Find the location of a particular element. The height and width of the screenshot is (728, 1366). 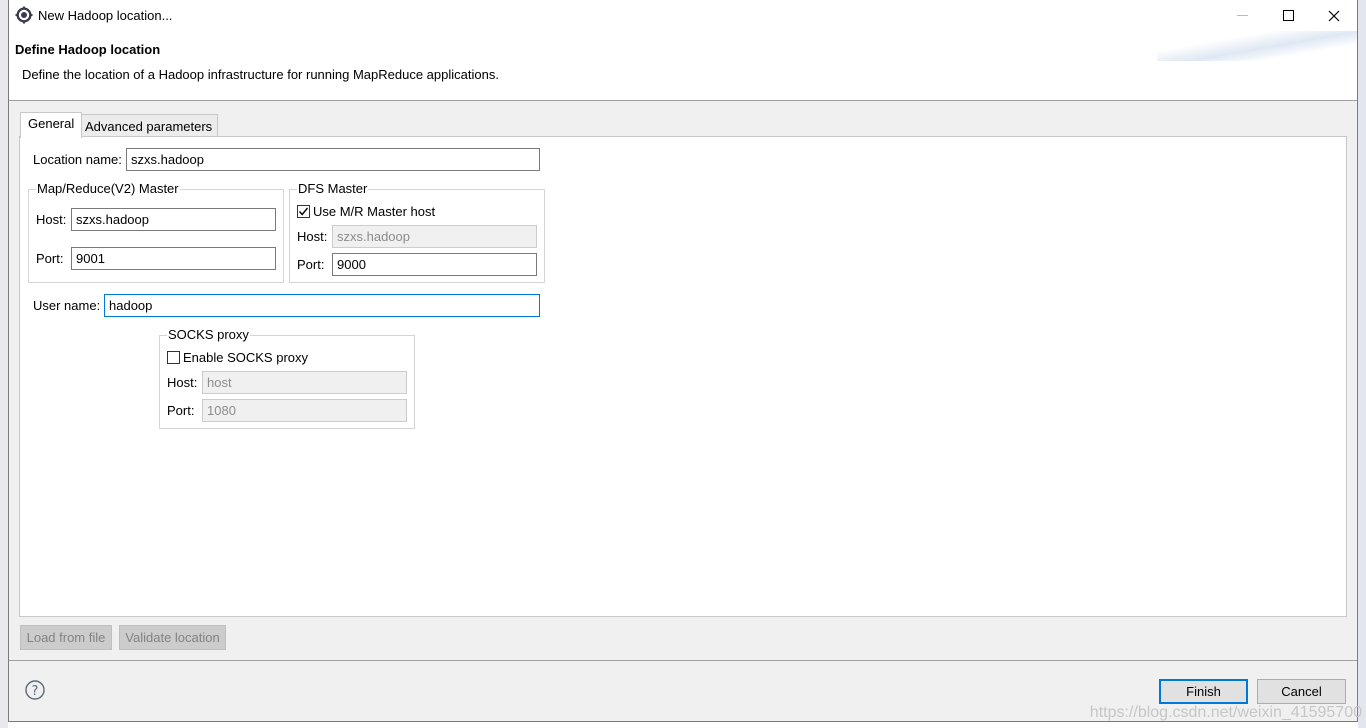

dfs-master-title: DFS Master is located at coordinates (333, 188).